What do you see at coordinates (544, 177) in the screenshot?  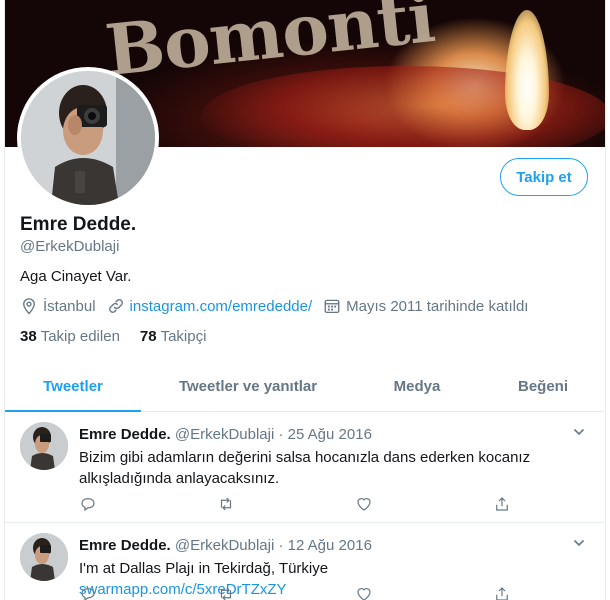 I see `follow-button: Takip et` at bounding box center [544, 177].